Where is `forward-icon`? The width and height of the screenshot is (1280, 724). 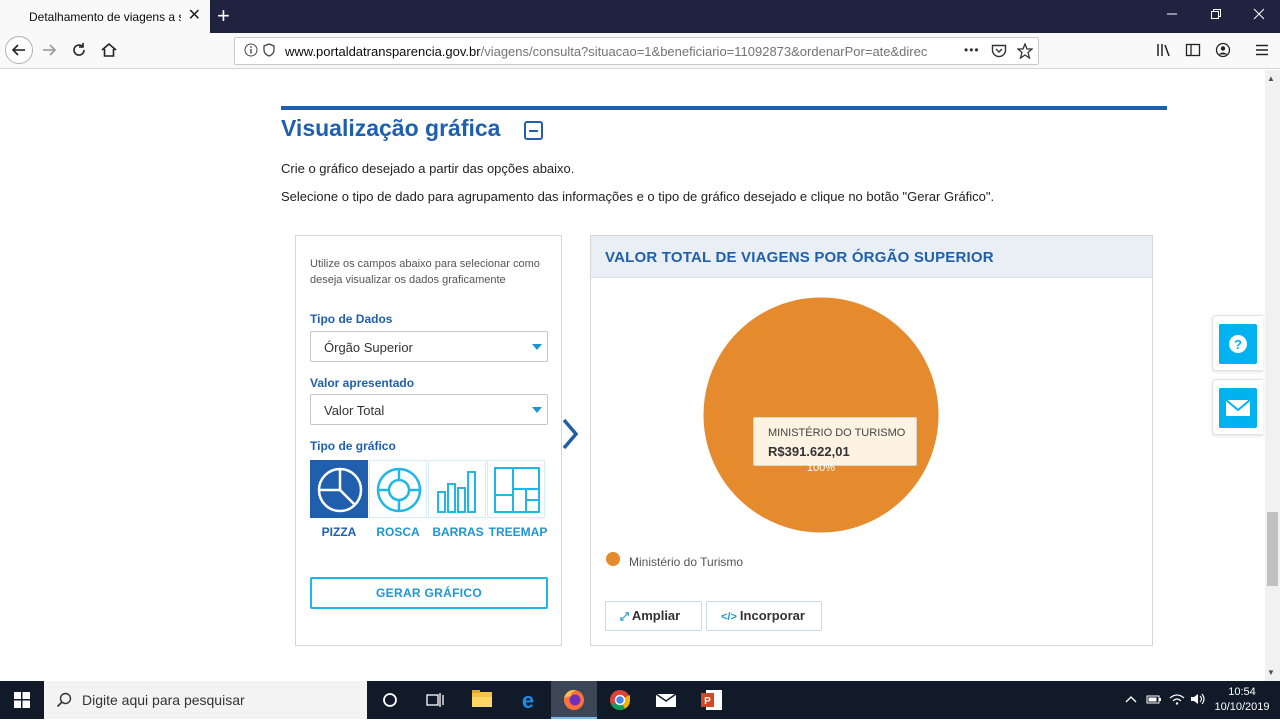
forward-icon is located at coordinates (49, 50).